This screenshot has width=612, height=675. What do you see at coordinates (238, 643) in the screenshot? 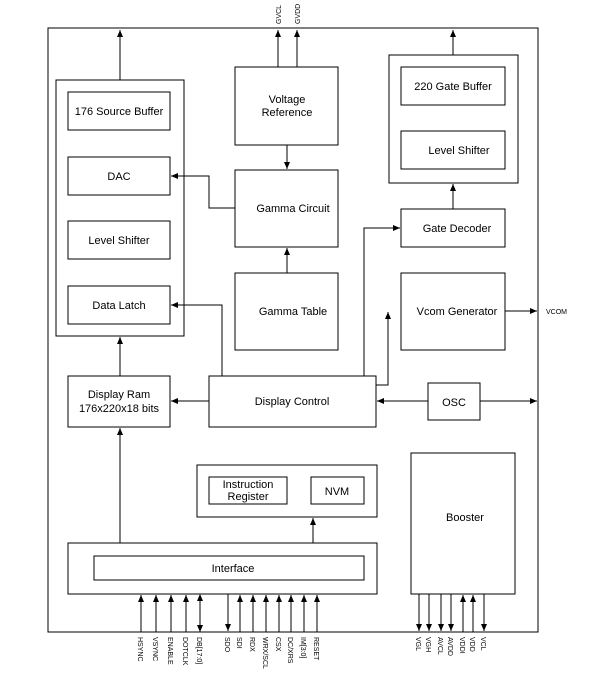
I see `pin-sdi: SDI` at bounding box center [238, 643].